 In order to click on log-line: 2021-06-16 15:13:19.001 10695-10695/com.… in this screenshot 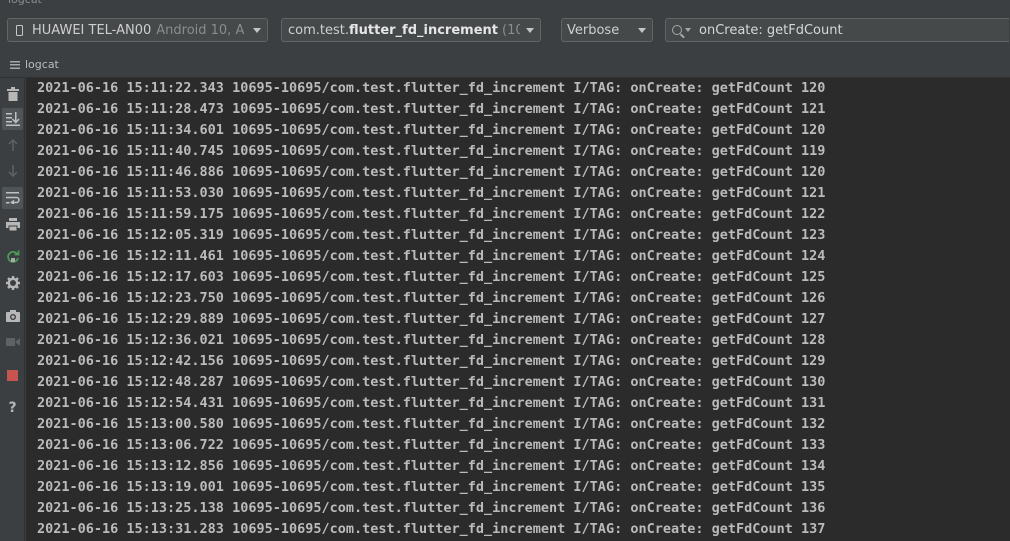, I will do `click(431, 487)`.